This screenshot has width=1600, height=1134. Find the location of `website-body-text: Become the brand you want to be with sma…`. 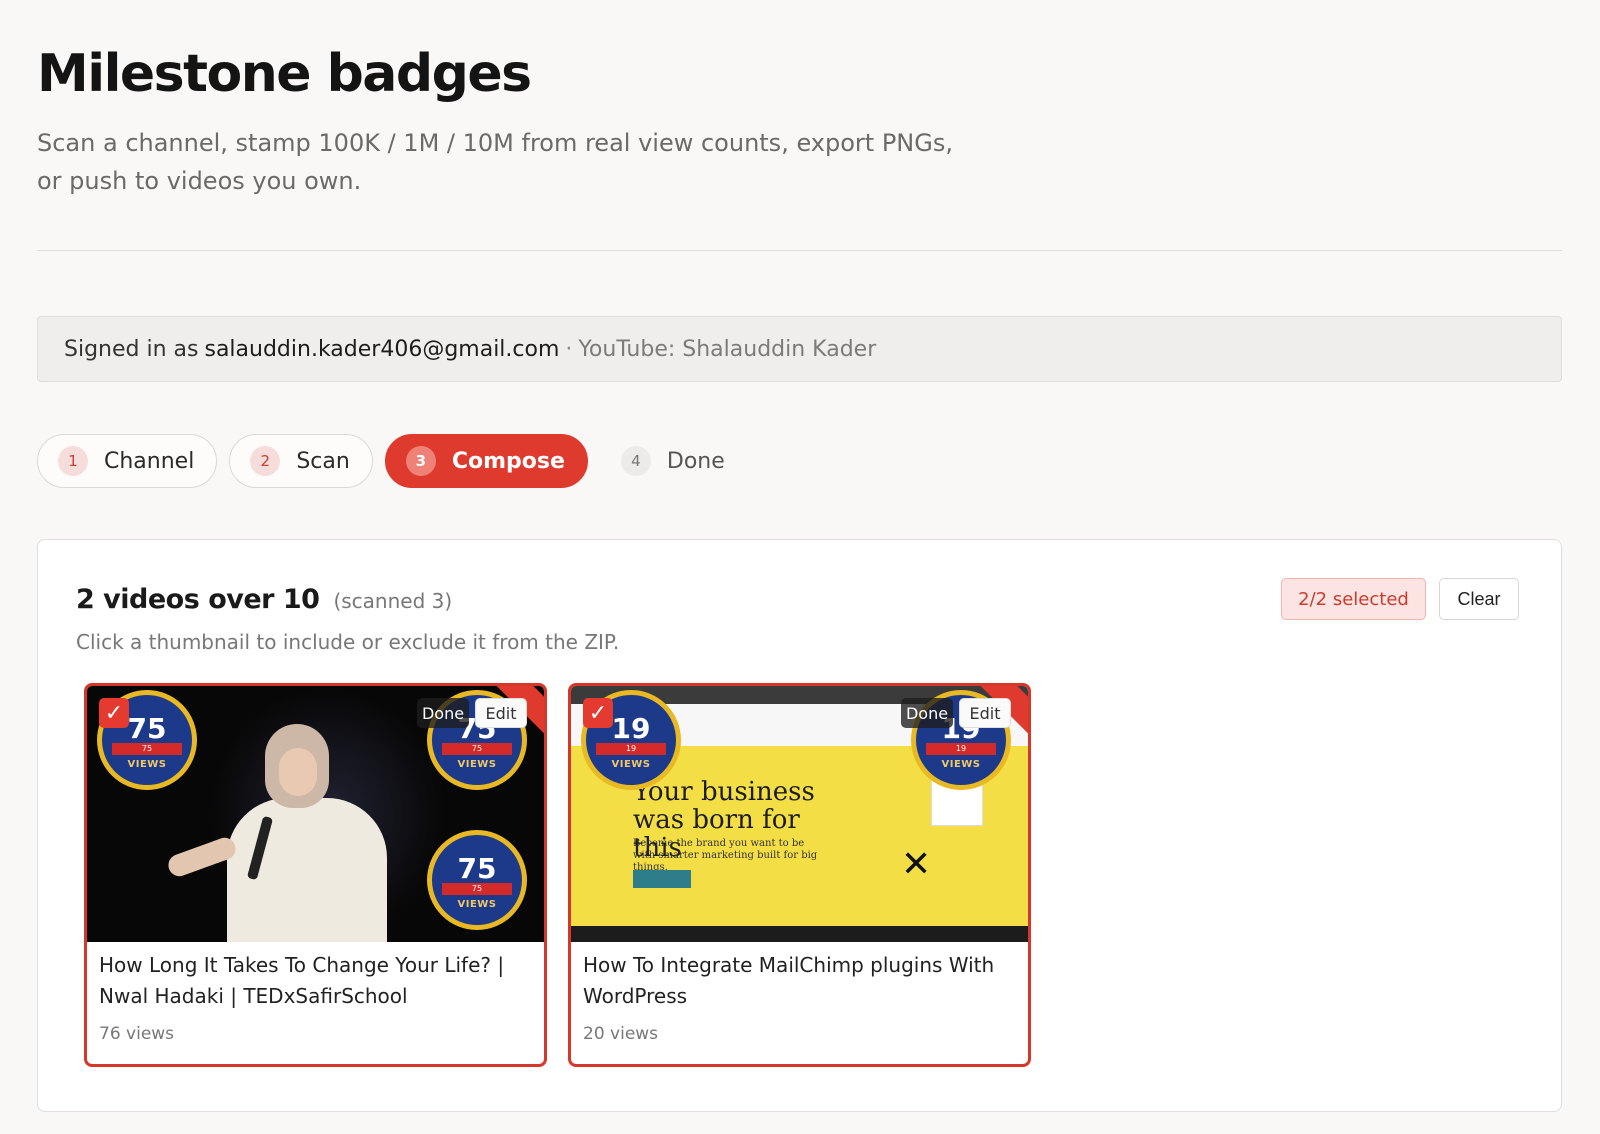

website-body-text: Become the brand you want to be with sma… is located at coordinates (725, 855).